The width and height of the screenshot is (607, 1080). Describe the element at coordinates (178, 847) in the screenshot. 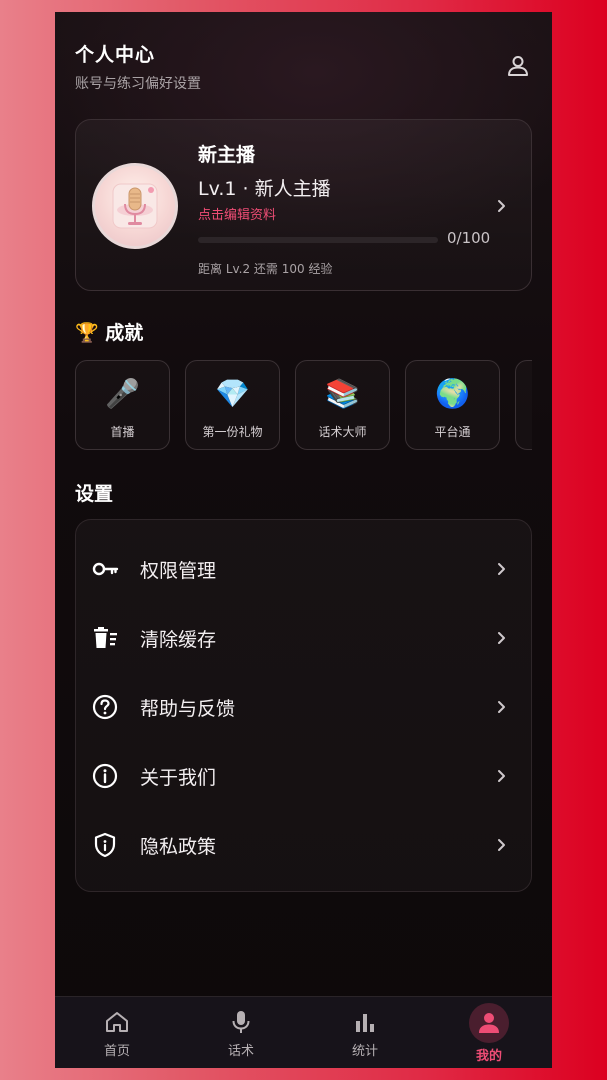

I see `setting-label: 隐私政策` at that location.